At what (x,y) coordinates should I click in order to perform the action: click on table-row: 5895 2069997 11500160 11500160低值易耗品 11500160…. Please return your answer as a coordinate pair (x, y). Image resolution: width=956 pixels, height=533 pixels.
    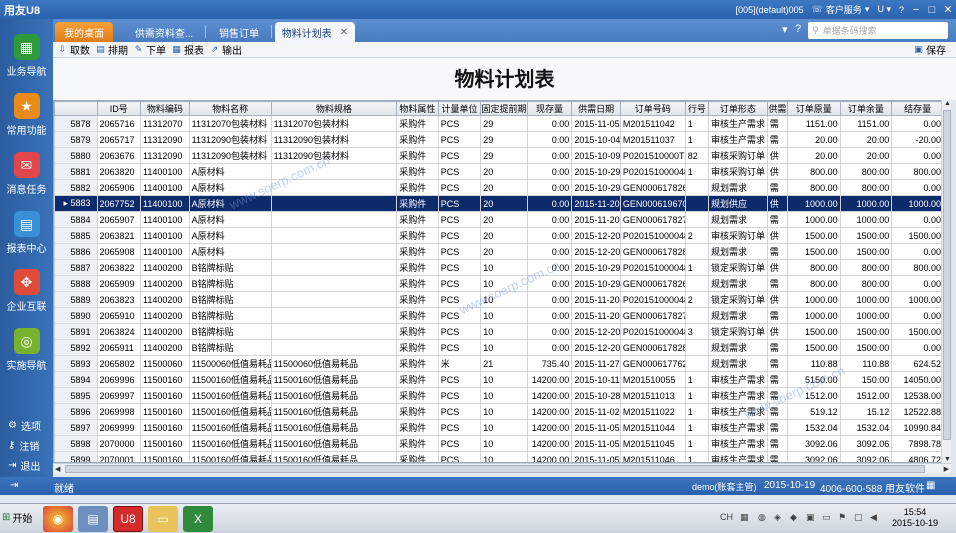
    Looking at the image, I should click on (499, 395).